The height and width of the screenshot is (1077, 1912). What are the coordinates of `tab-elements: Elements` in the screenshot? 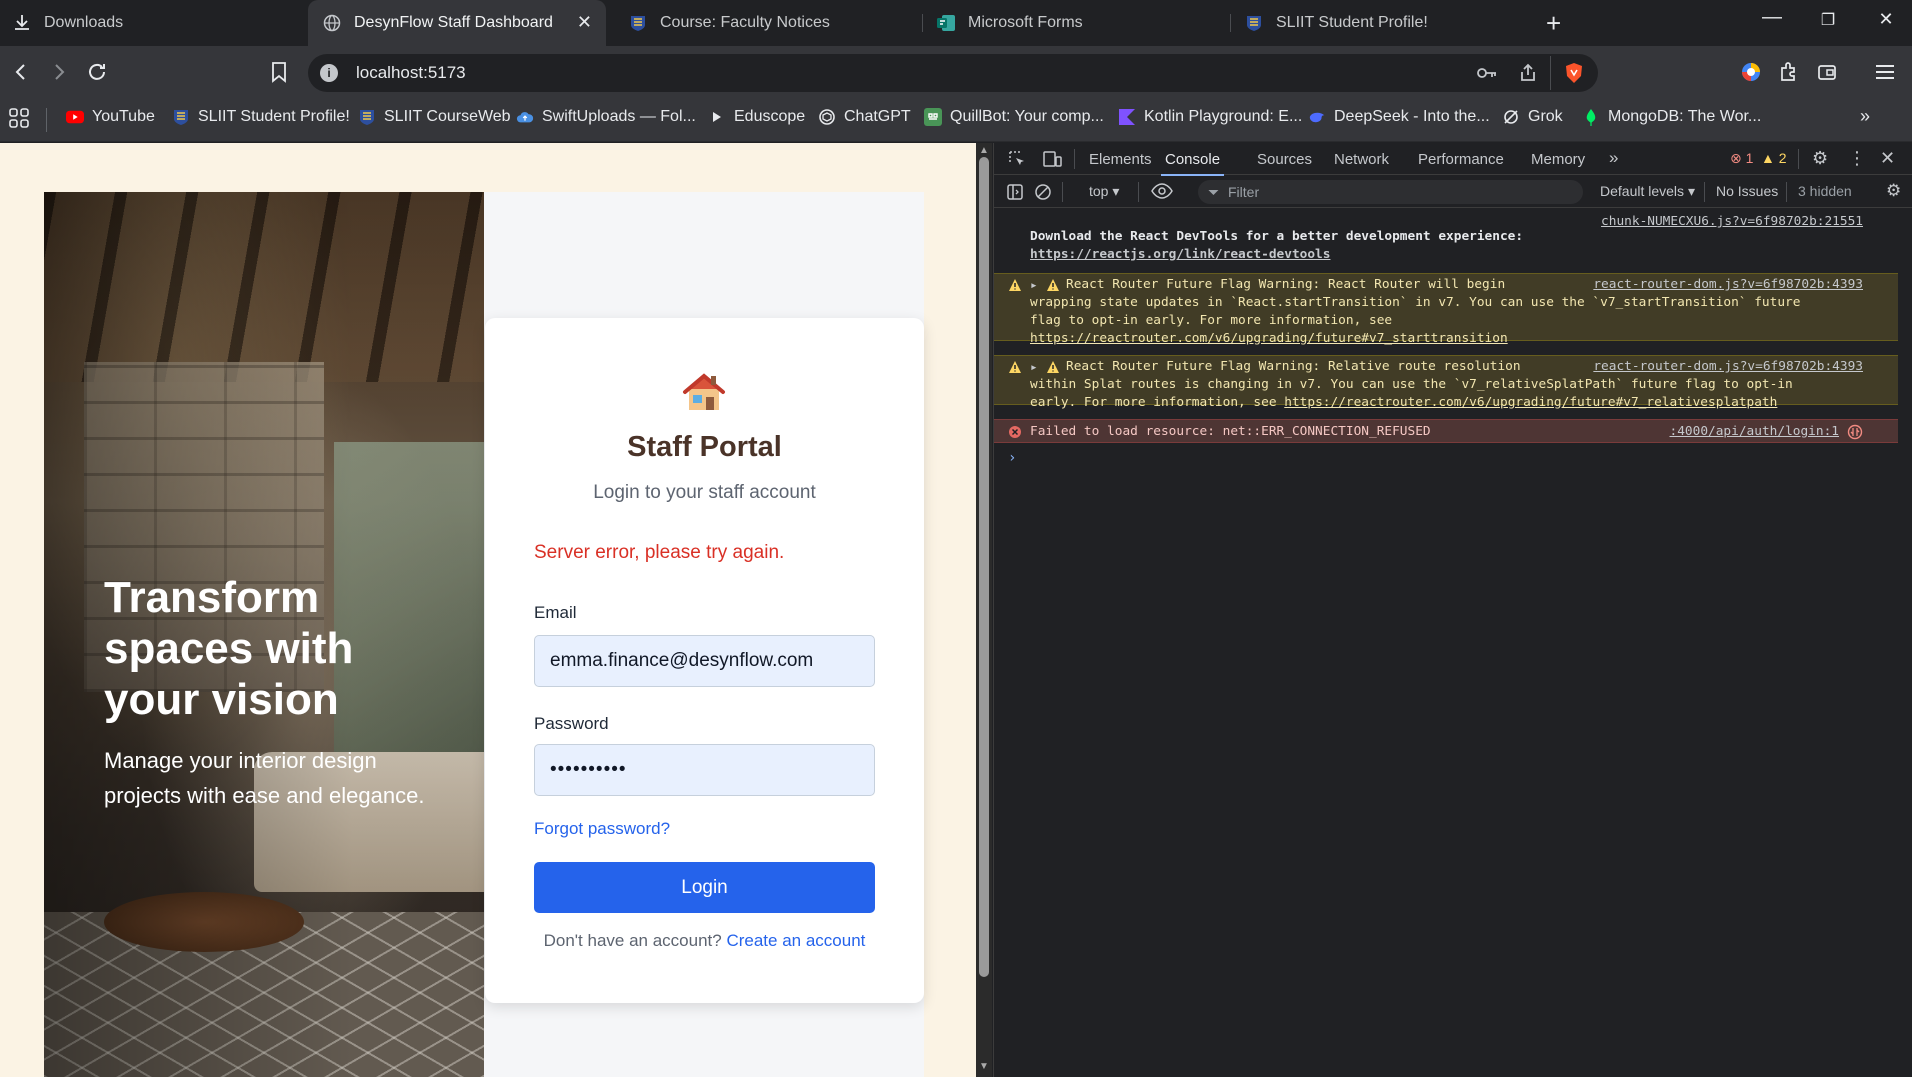 It's located at (1120, 159).